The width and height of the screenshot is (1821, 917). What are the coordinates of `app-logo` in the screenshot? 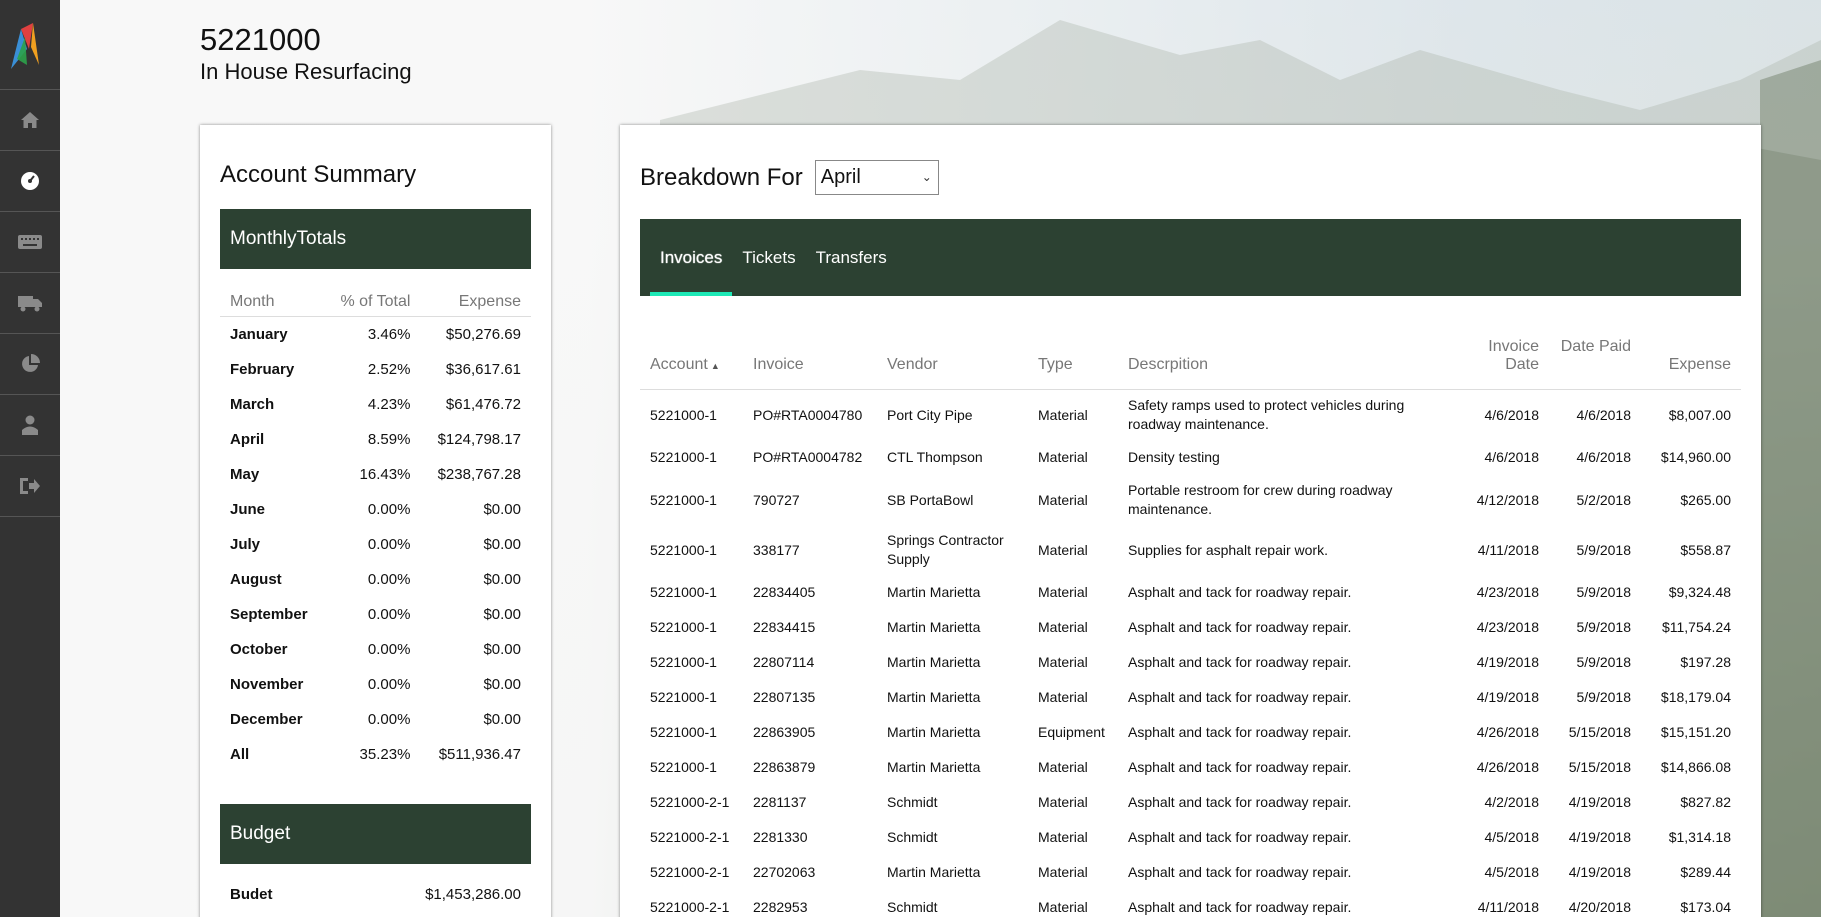 It's located at (30, 45).